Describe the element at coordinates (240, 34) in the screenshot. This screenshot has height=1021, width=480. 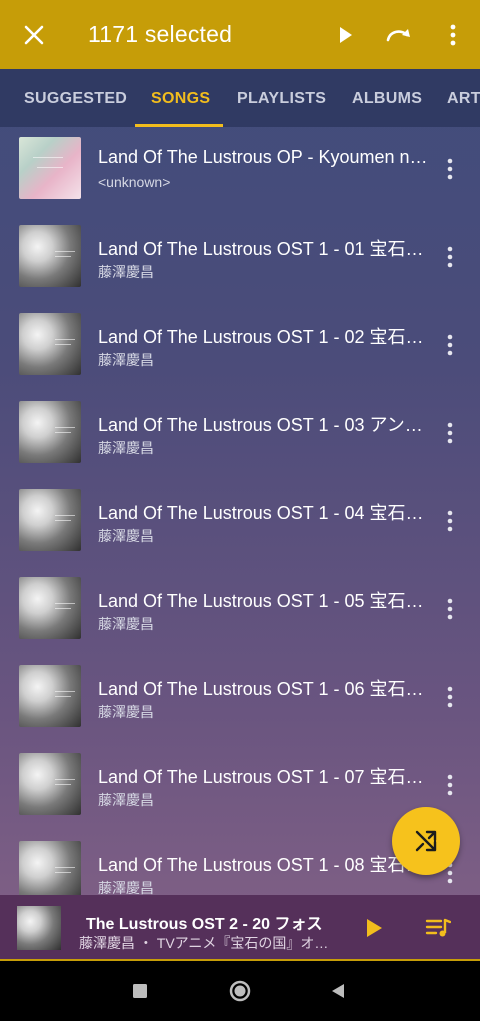
I see `selection-action-bar: 1171 selected` at that location.